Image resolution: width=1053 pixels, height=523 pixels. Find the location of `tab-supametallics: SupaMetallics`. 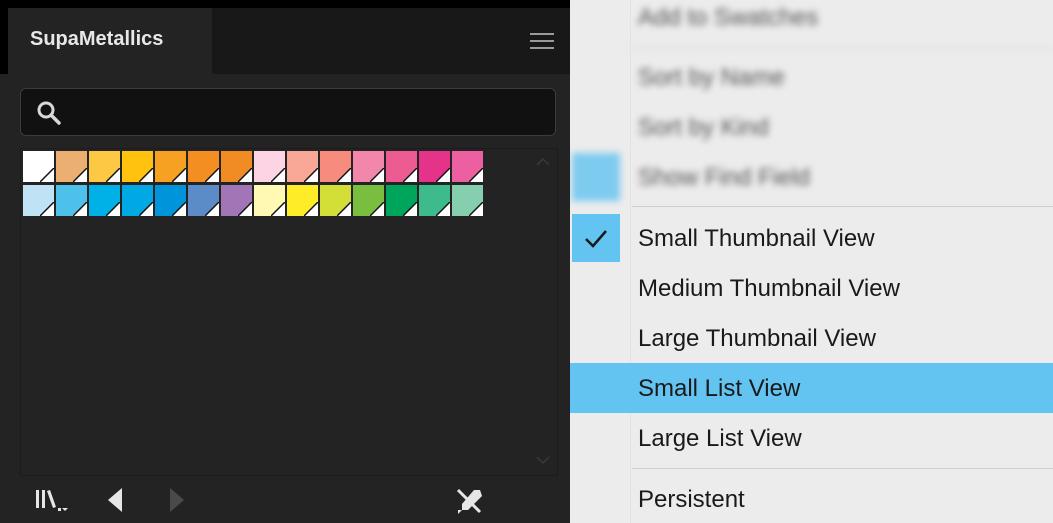

tab-supametallics: SupaMetallics is located at coordinates (110, 41).